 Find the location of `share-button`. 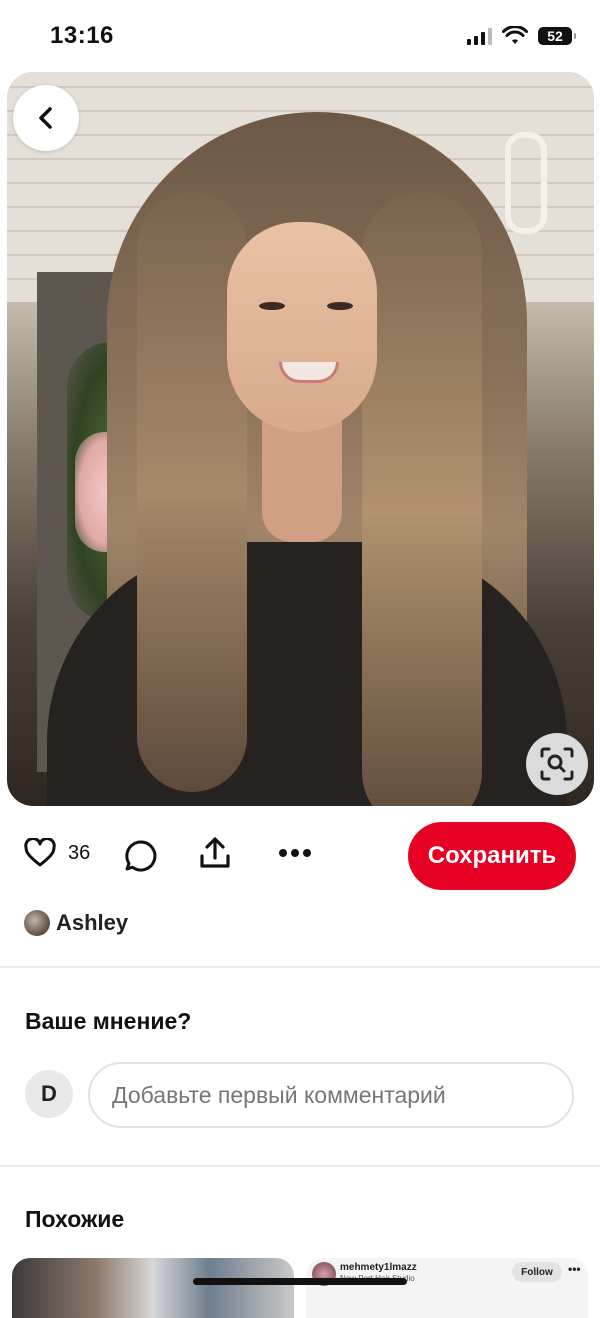

share-button is located at coordinates (215, 853).